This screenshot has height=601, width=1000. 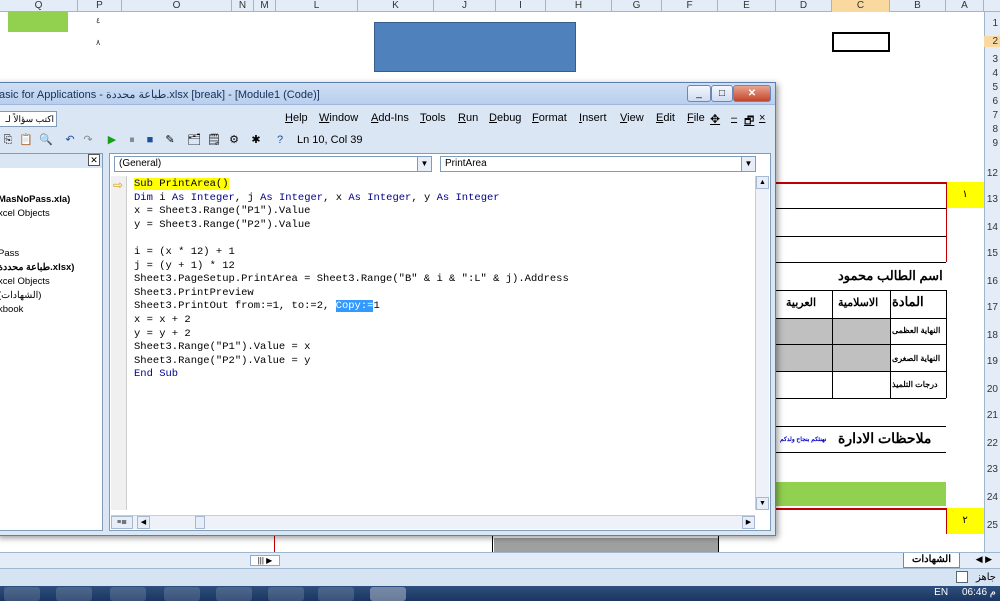 What do you see at coordinates (234, 140) in the screenshot?
I see `object-browser-icon: ⚙` at bounding box center [234, 140].